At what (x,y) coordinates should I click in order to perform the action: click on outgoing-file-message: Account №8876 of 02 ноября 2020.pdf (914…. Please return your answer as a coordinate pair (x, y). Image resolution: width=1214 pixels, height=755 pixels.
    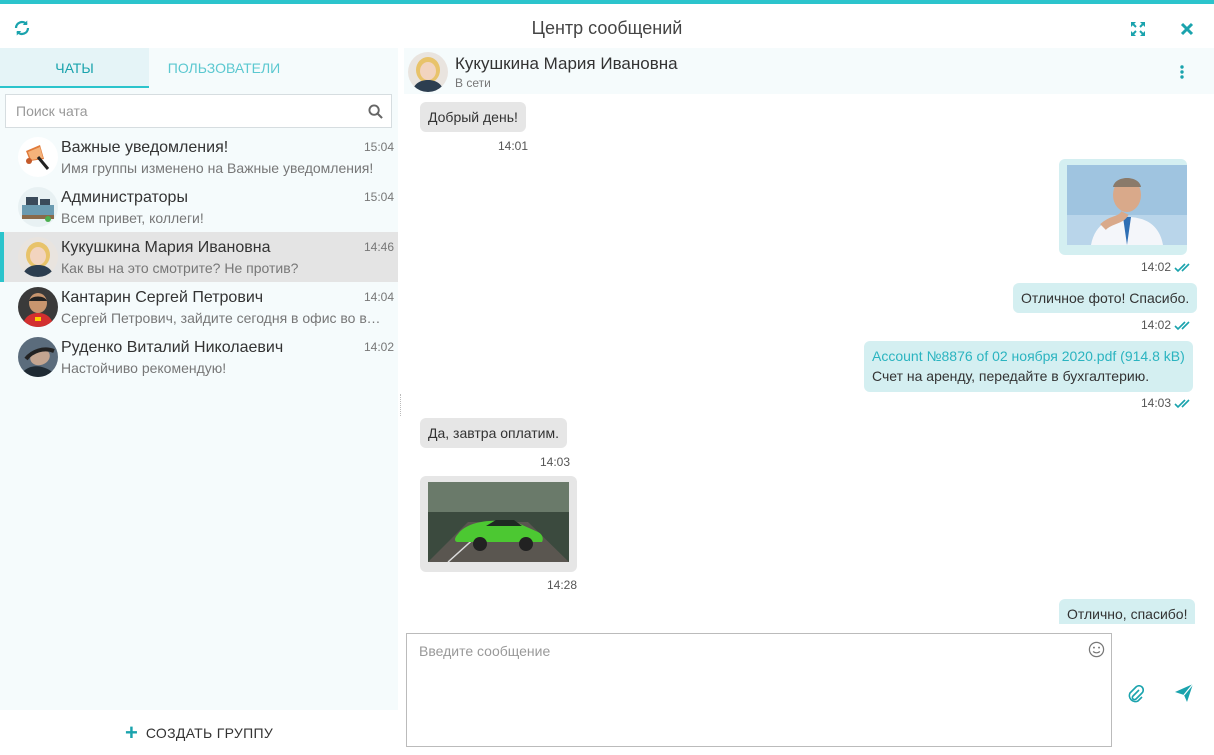
    Looking at the image, I should click on (1028, 366).